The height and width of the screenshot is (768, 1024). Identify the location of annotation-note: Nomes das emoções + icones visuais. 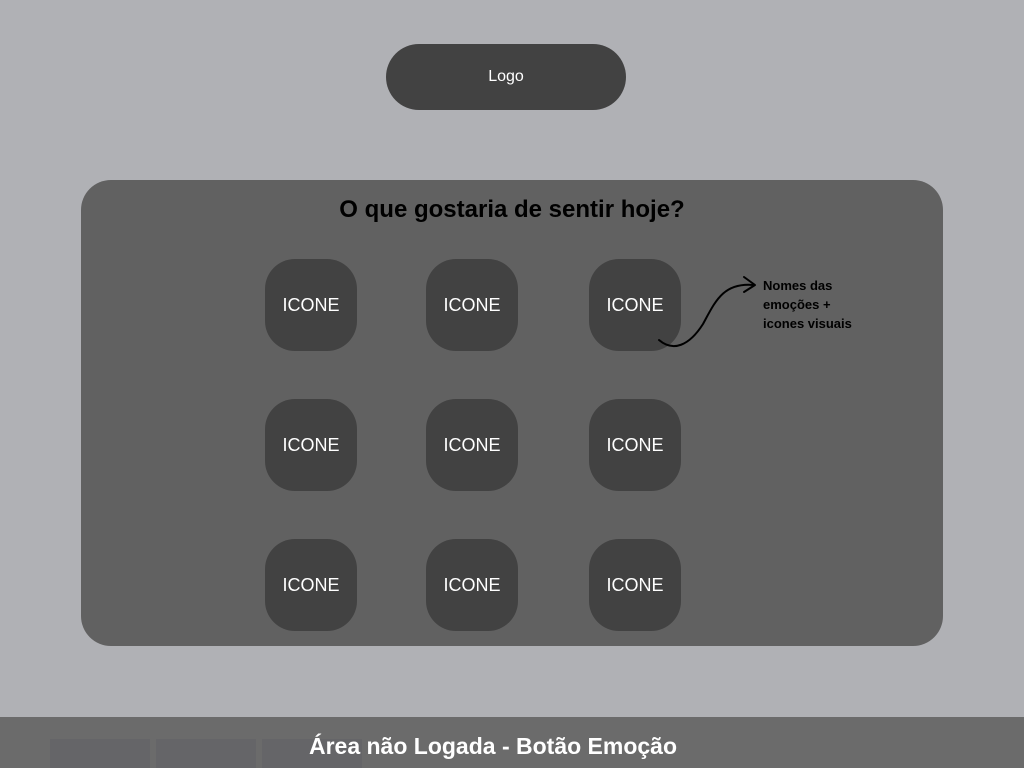
(823, 304).